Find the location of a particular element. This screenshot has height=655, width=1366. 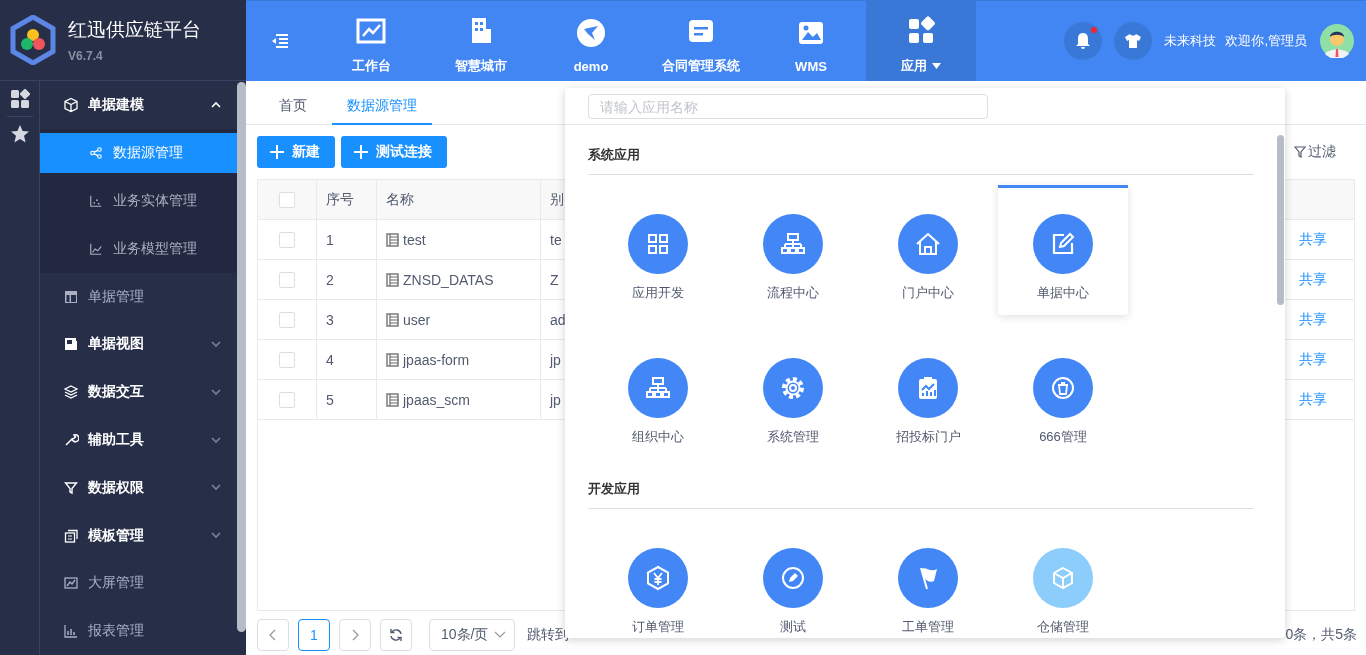

caret-icon is located at coordinates (936, 66).